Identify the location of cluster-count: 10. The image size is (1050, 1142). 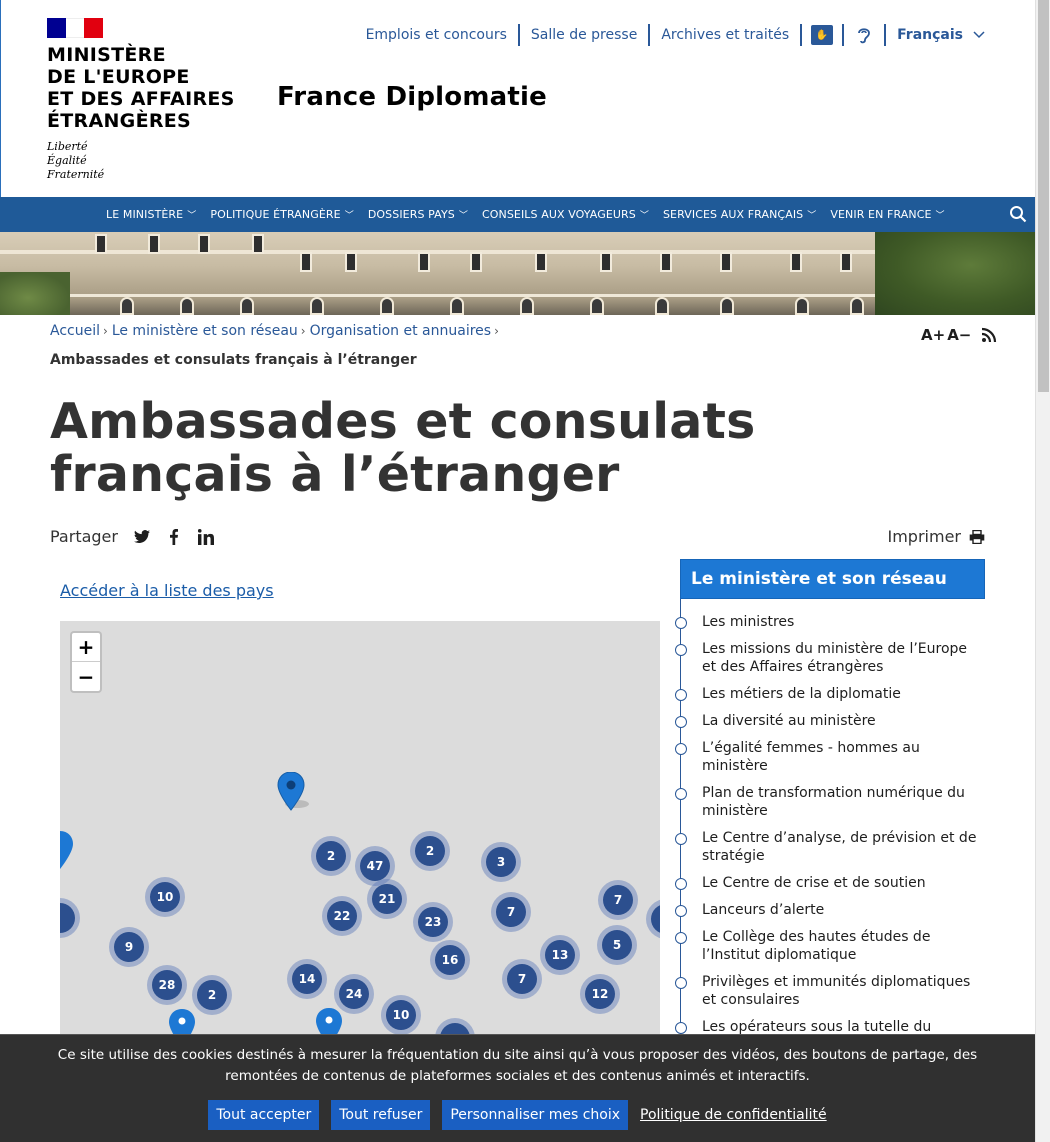
(165, 897).